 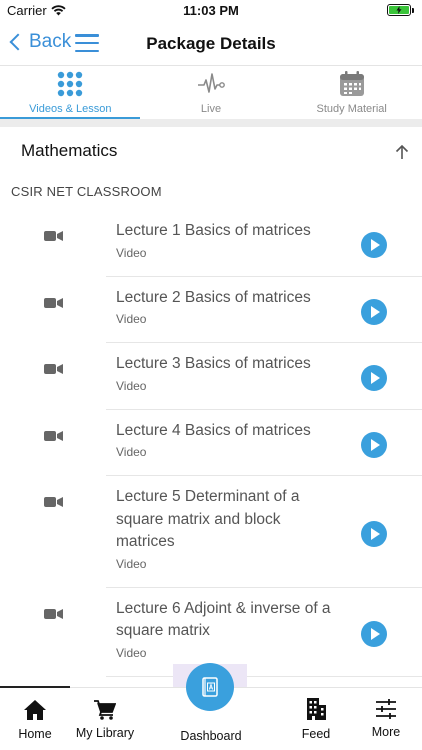 What do you see at coordinates (86, 191) in the screenshot?
I see `classroom-subheading: CSIR NET CLASSROOM` at bounding box center [86, 191].